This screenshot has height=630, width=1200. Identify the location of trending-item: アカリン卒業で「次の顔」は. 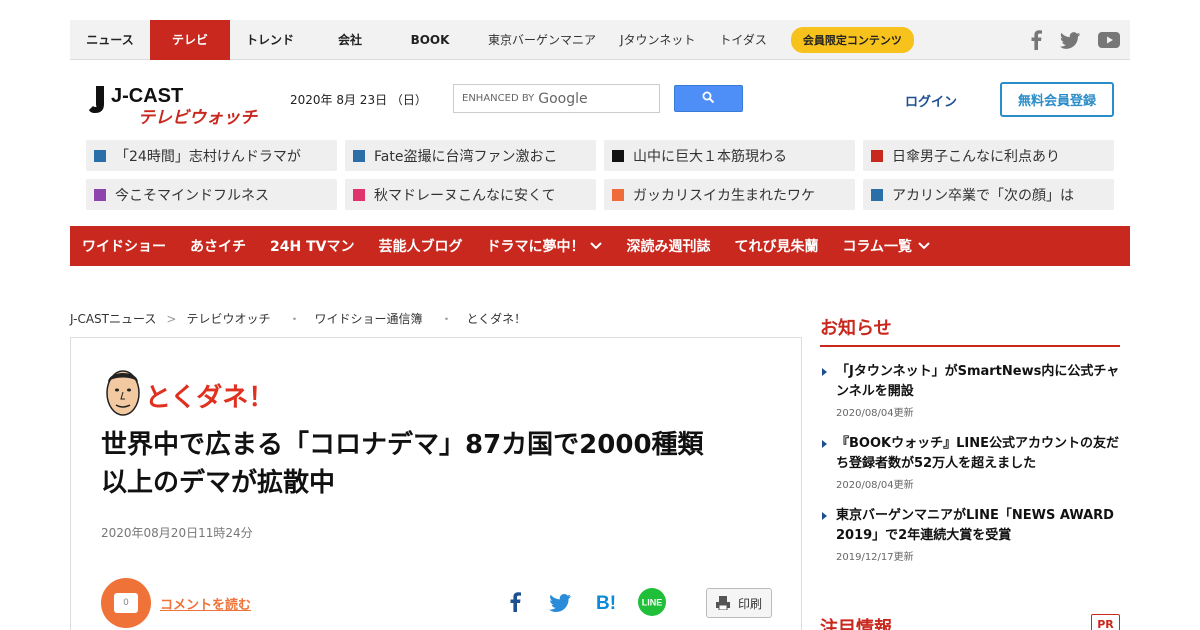
(988, 194).